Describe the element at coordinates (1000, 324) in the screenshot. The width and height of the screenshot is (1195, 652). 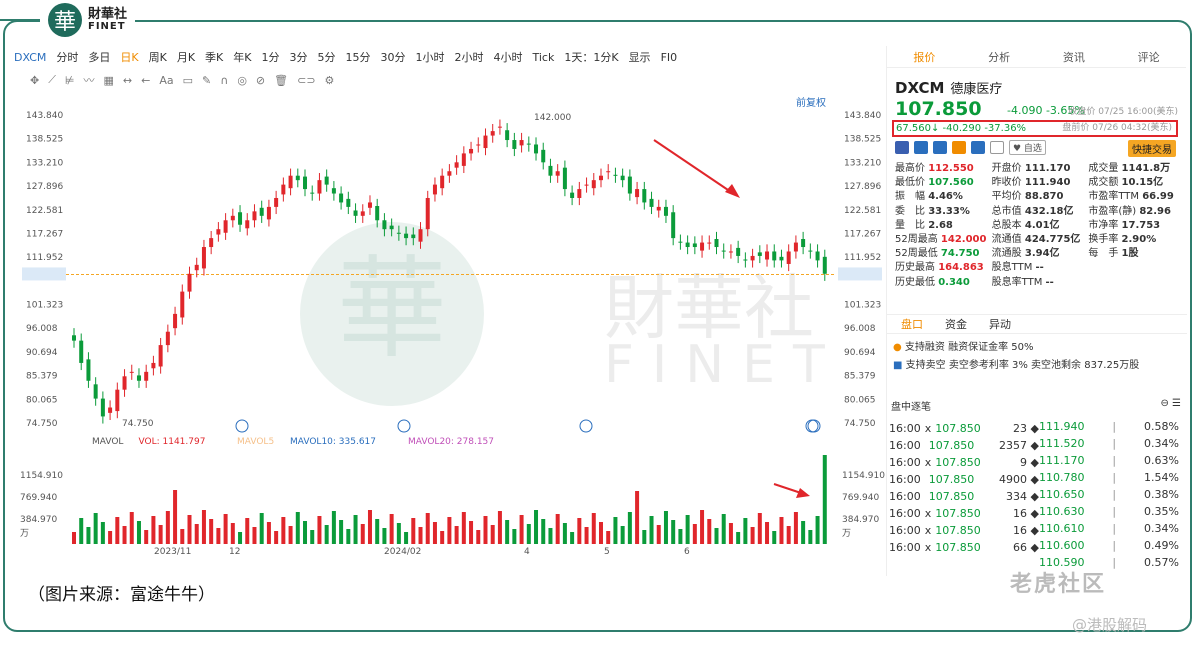
I see `tab-abnormal: 异动` at that location.